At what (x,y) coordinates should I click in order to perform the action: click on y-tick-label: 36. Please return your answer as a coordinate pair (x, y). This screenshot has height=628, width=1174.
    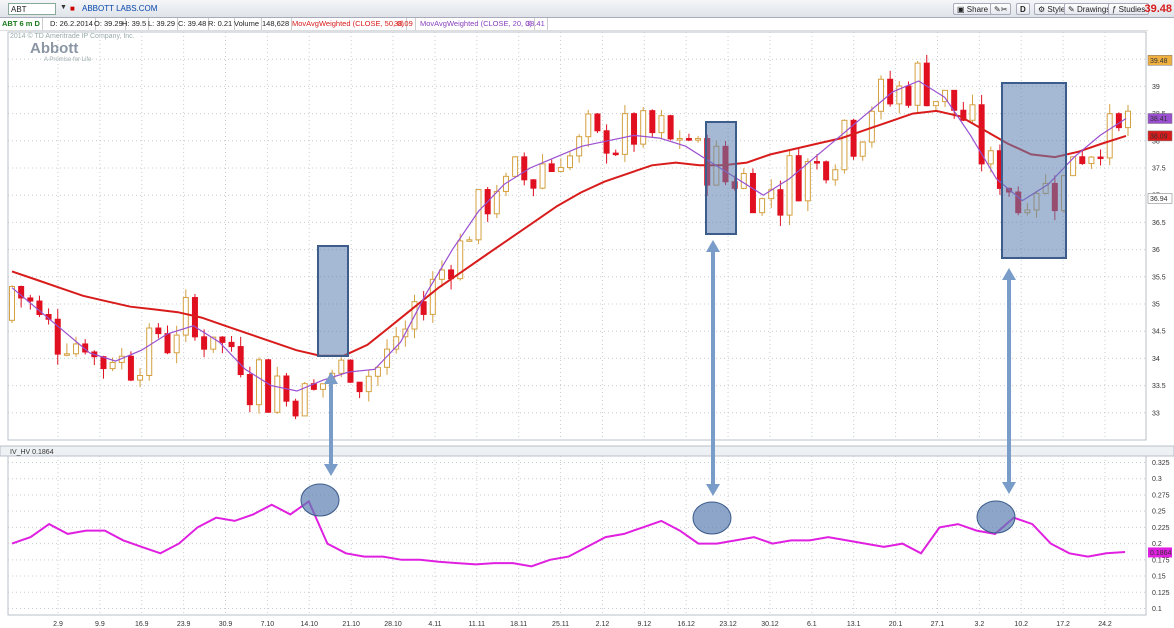
    Looking at the image, I should click on (1156, 250).